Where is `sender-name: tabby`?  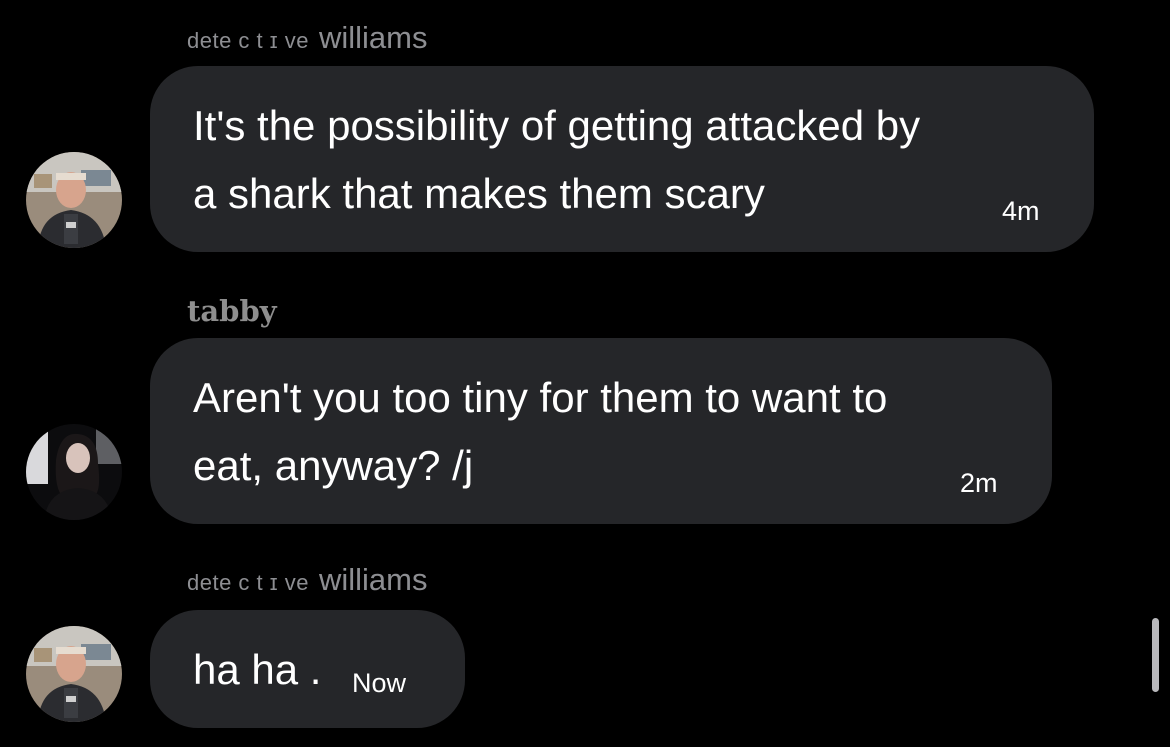 sender-name: tabby is located at coordinates (232, 311).